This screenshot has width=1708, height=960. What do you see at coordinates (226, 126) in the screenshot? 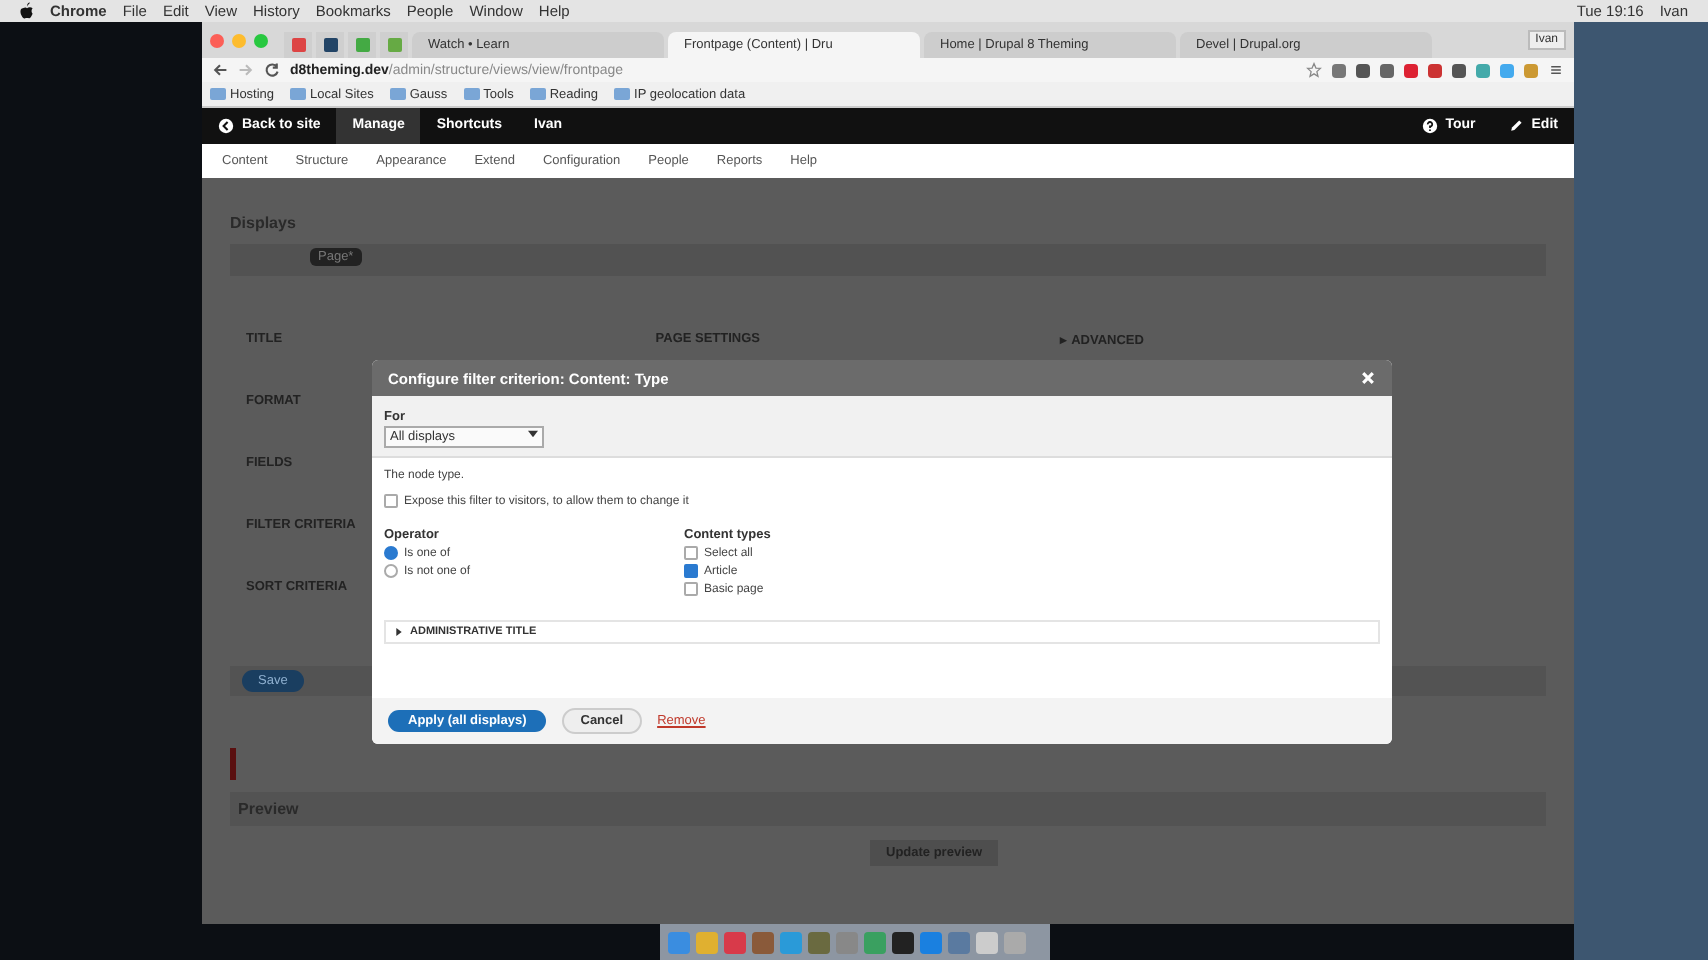
I see `back-arrow-icon` at bounding box center [226, 126].